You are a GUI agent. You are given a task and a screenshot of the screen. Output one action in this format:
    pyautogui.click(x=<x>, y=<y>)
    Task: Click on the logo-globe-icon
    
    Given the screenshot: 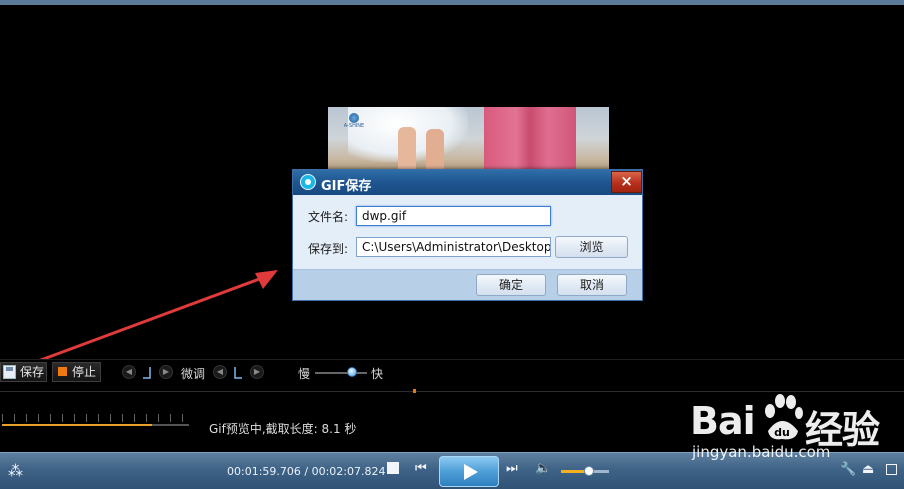 What is the action you would take?
    pyautogui.click(x=354, y=118)
    